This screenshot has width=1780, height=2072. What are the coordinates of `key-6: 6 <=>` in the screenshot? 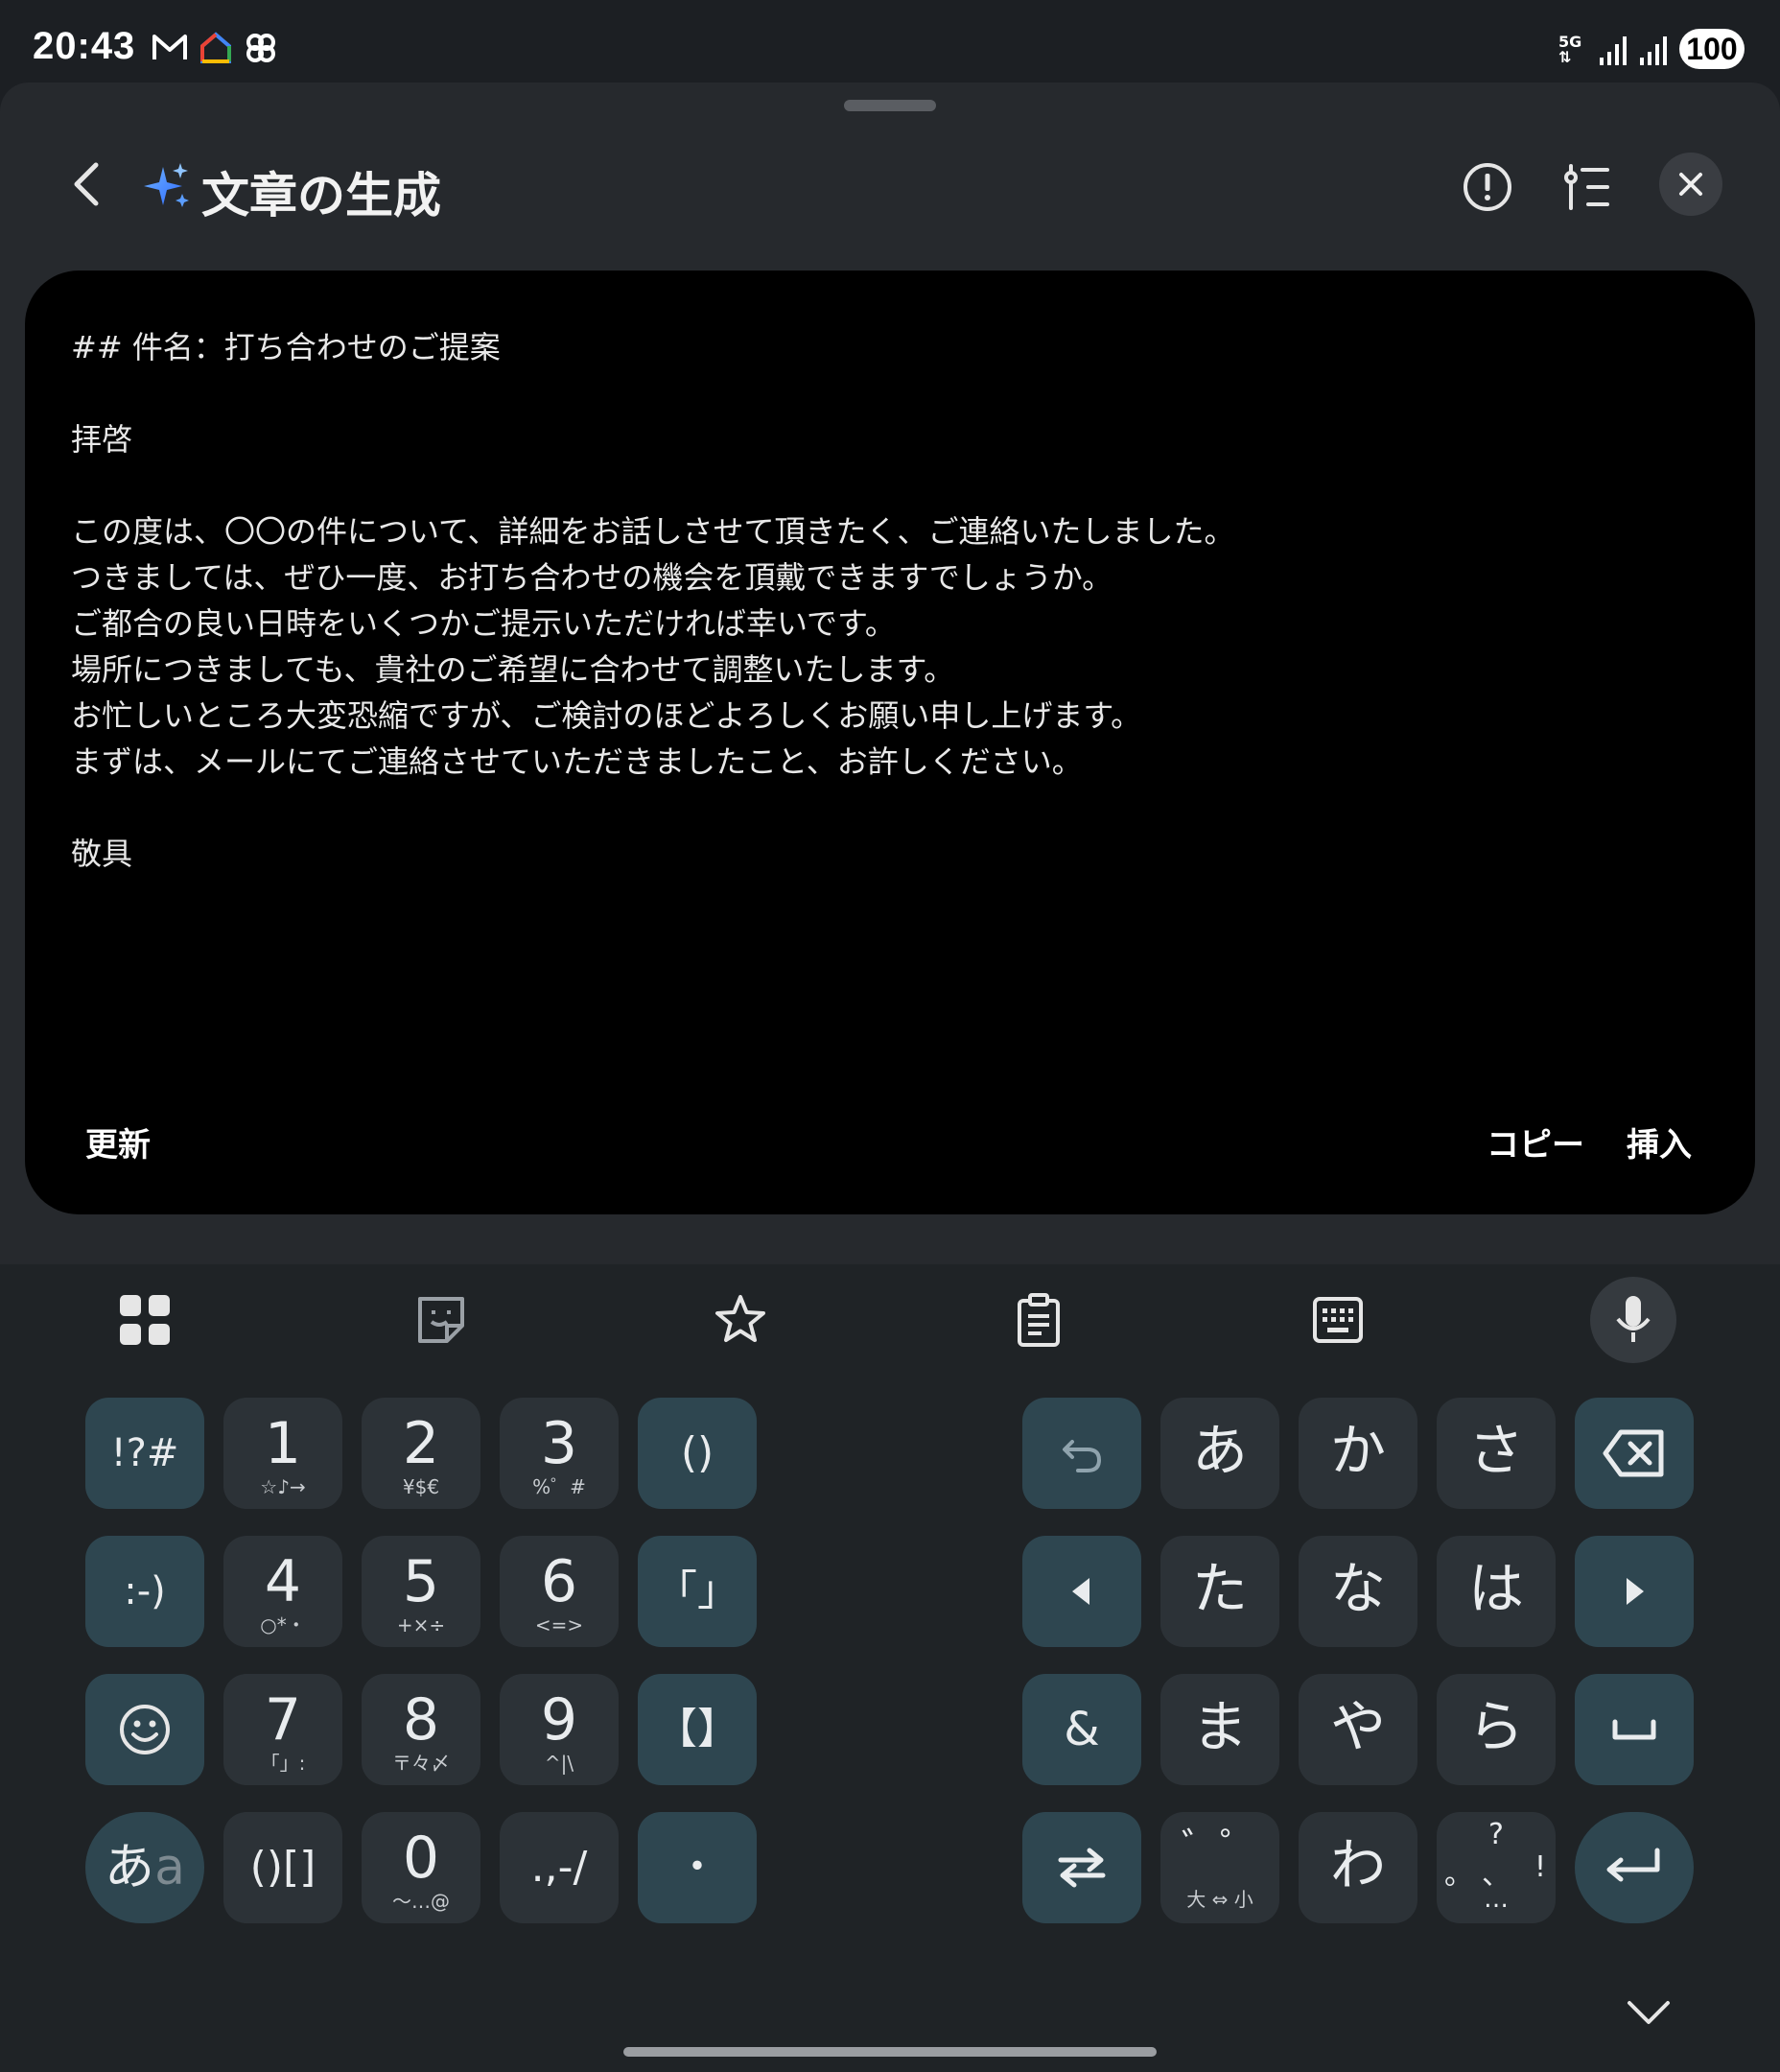 It's located at (559, 1591).